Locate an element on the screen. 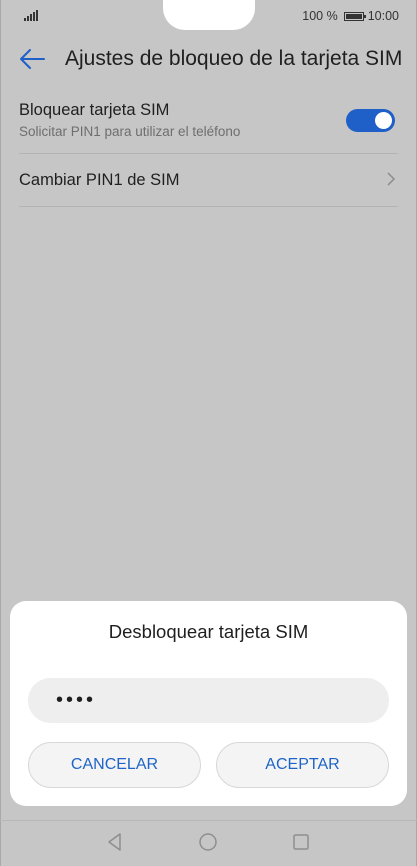  battery-percent: 100 % is located at coordinates (320, 16).